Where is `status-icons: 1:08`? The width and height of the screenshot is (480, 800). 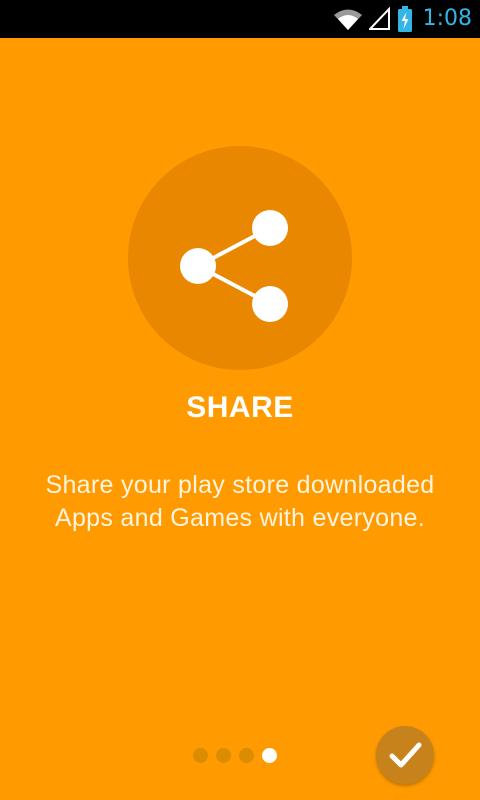 status-icons: 1:08 is located at coordinates (402, 19).